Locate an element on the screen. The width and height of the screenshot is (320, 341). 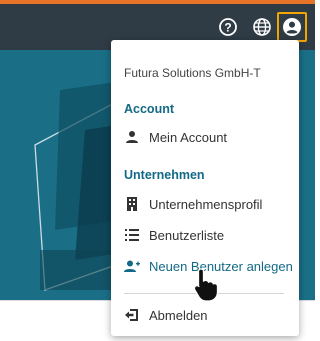
language-button is located at coordinates (262, 27).